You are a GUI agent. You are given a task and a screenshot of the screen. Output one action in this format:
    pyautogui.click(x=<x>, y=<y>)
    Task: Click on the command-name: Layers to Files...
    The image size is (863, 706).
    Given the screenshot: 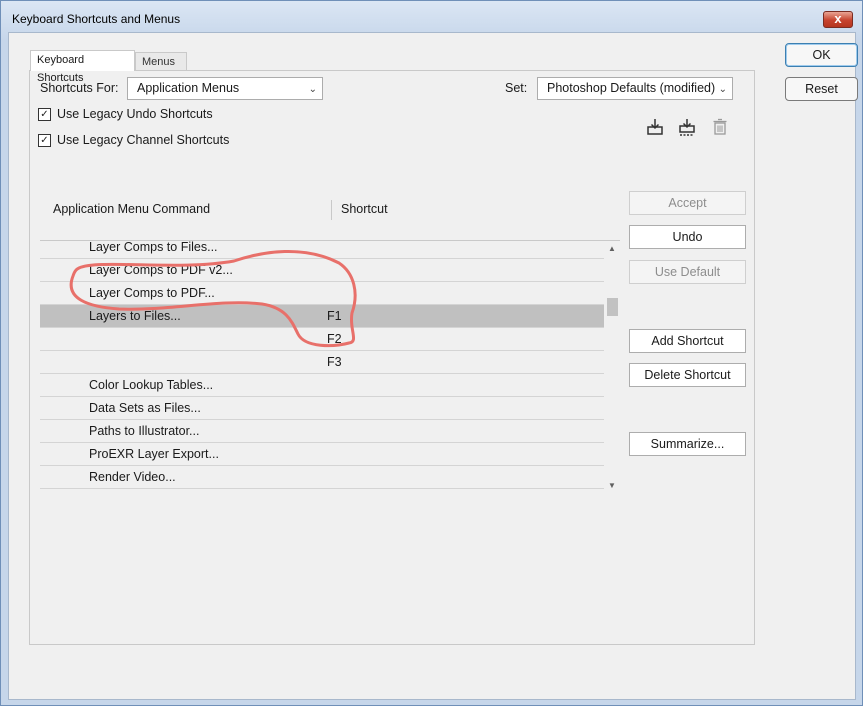 What is the action you would take?
    pyautogui.click(x=135, y=316)
    